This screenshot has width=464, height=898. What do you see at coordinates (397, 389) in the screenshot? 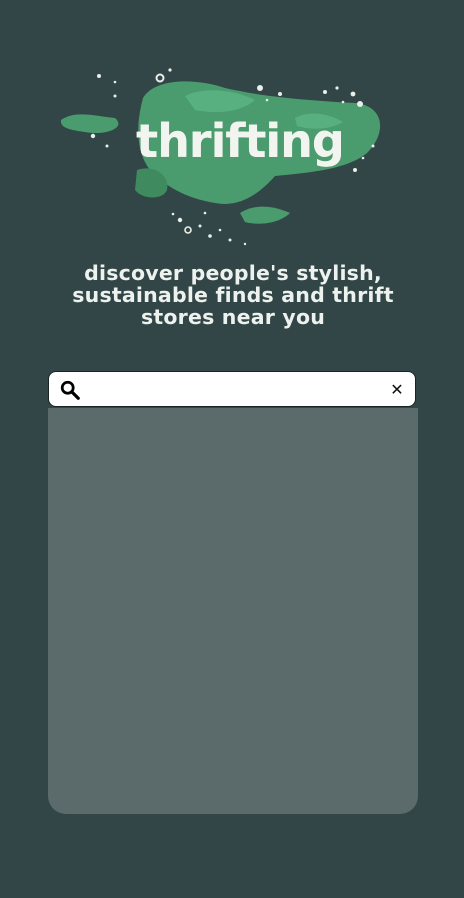
I see `close-icon: ✕` at bounding box center [397, 389].